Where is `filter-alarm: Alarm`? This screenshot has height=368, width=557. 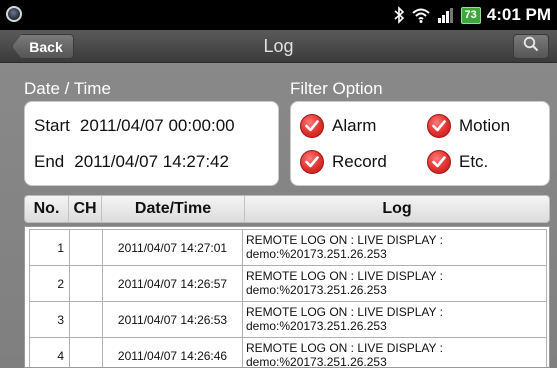
filter-alarm: Alarm is located at coordinates (338, 126).